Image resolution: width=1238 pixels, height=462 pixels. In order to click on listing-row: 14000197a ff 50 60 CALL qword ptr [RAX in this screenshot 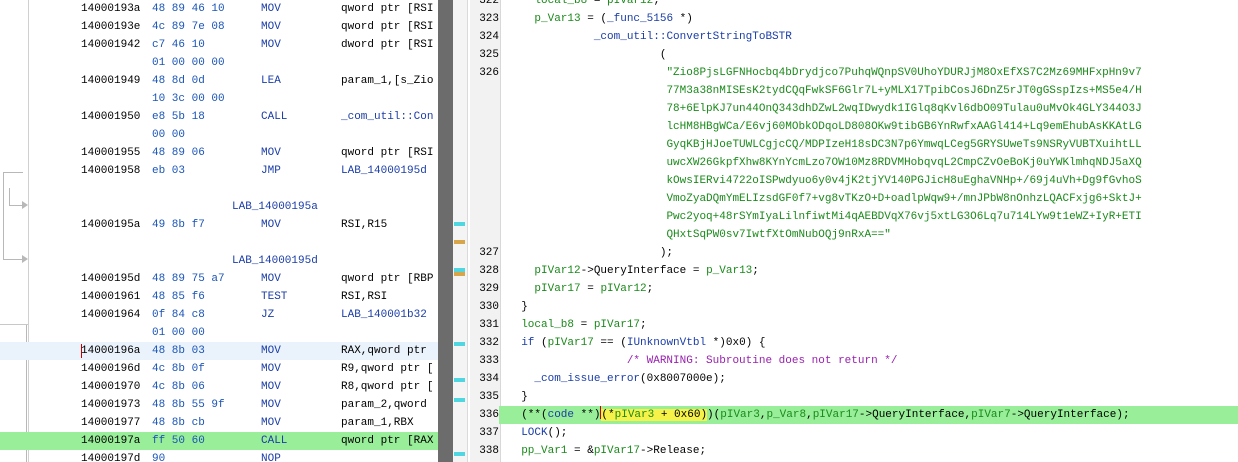, I will do `click(219, 441)`.